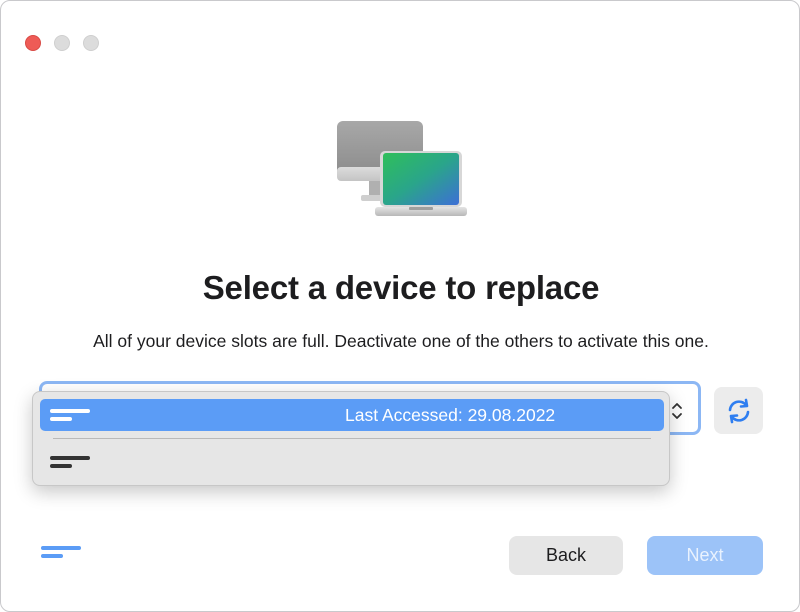 This screenshot has height=612, width=800. What do you see at coordinates (677, 411) in the screenshot?
I see `chevron-up-down-icon` at bounding box center [677, 411].